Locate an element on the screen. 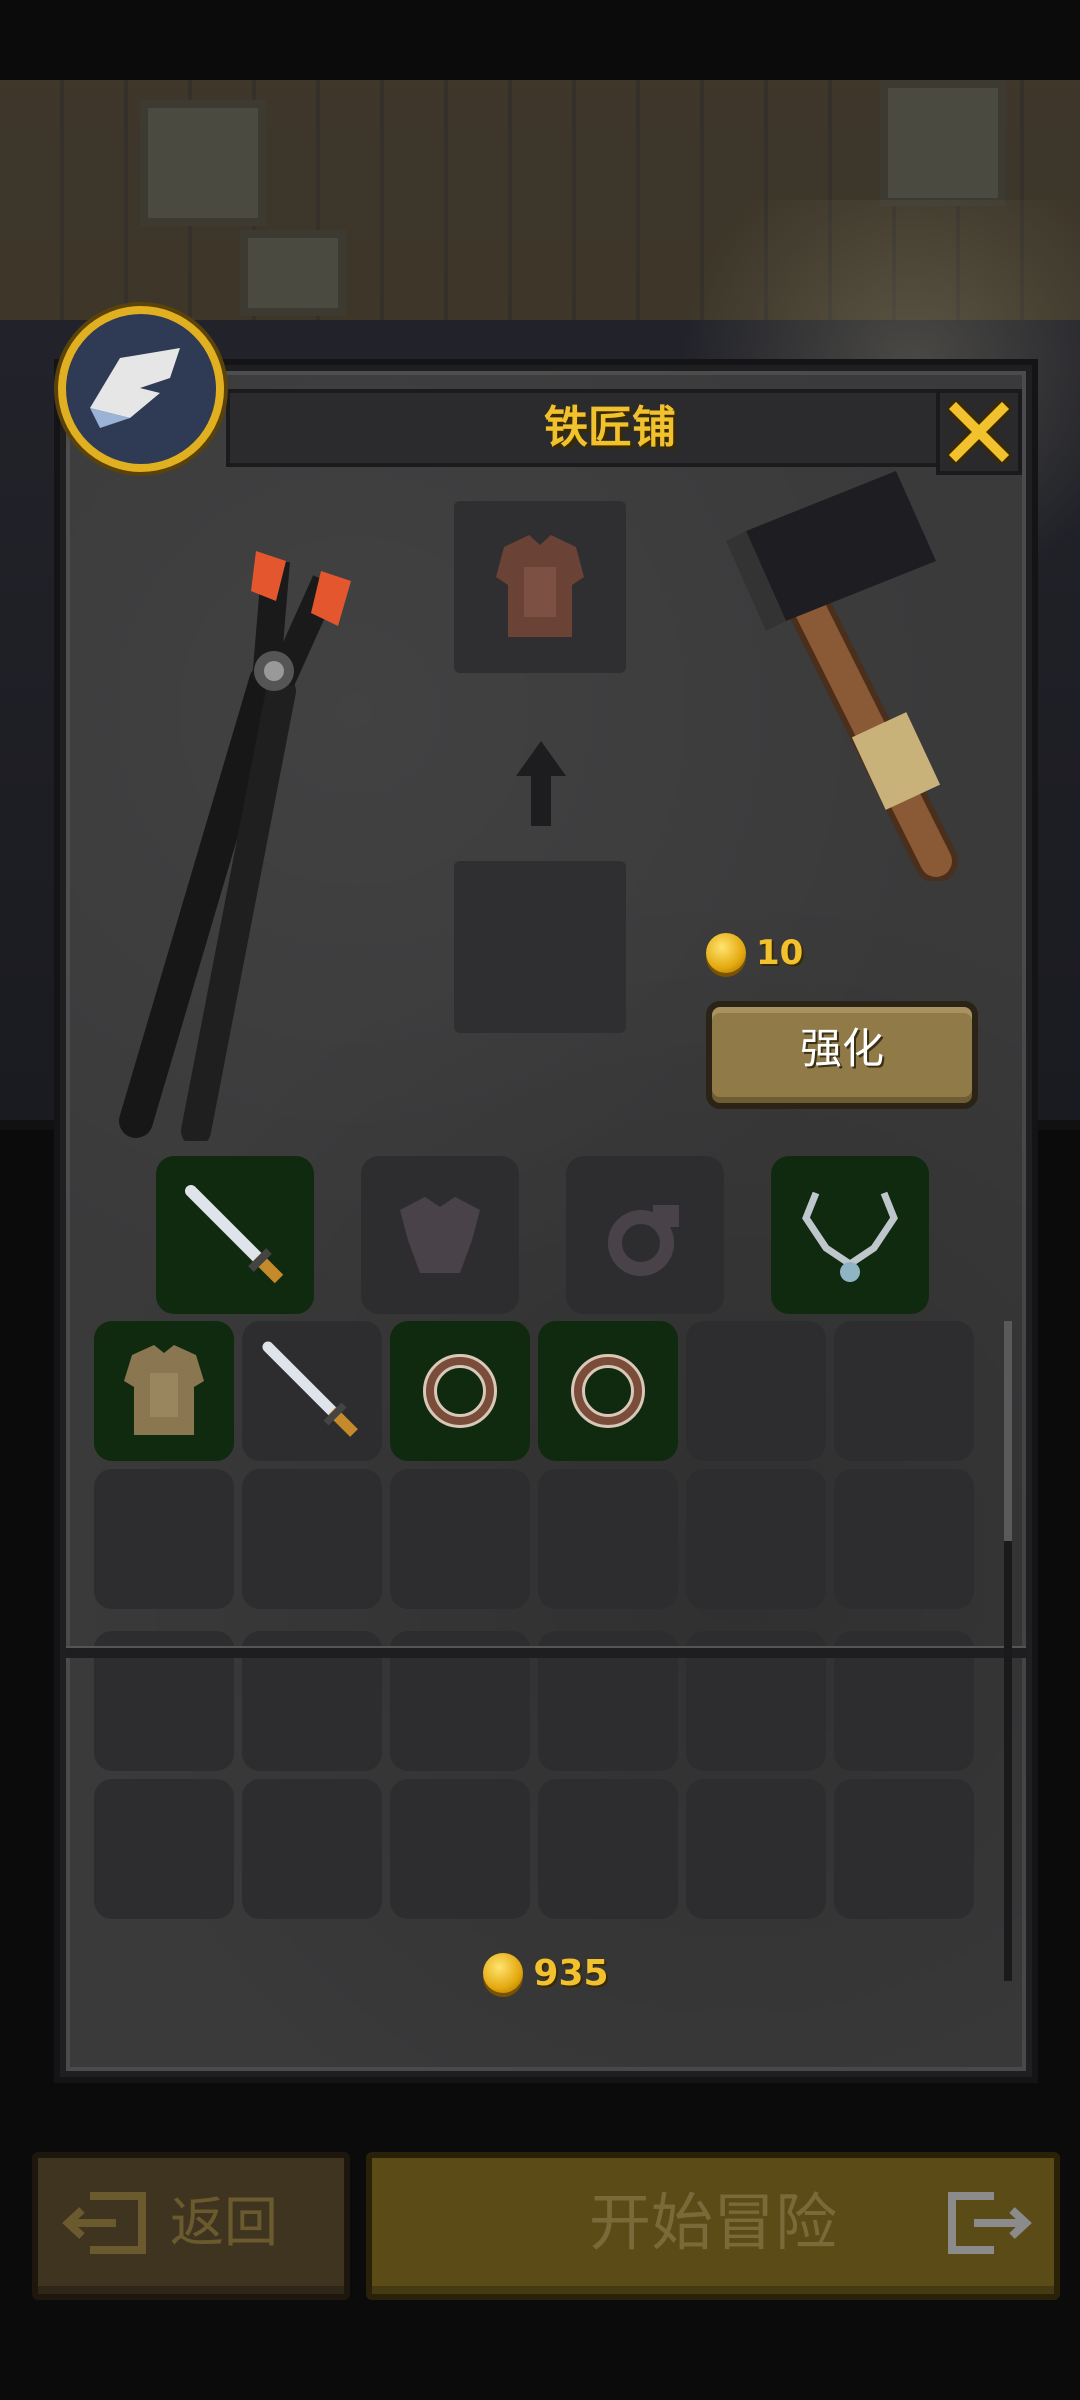  blacksmith-badge is located at coordinates (141, 389).